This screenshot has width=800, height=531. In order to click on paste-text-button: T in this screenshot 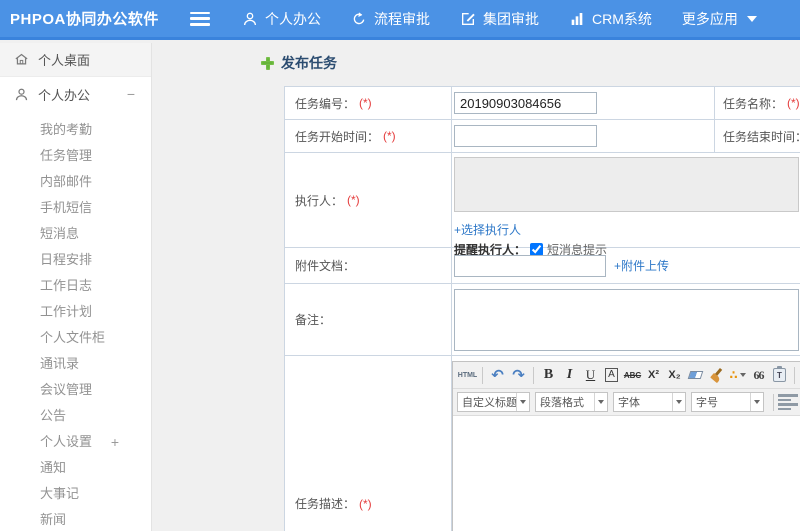, I will do `click(779, 375)`.